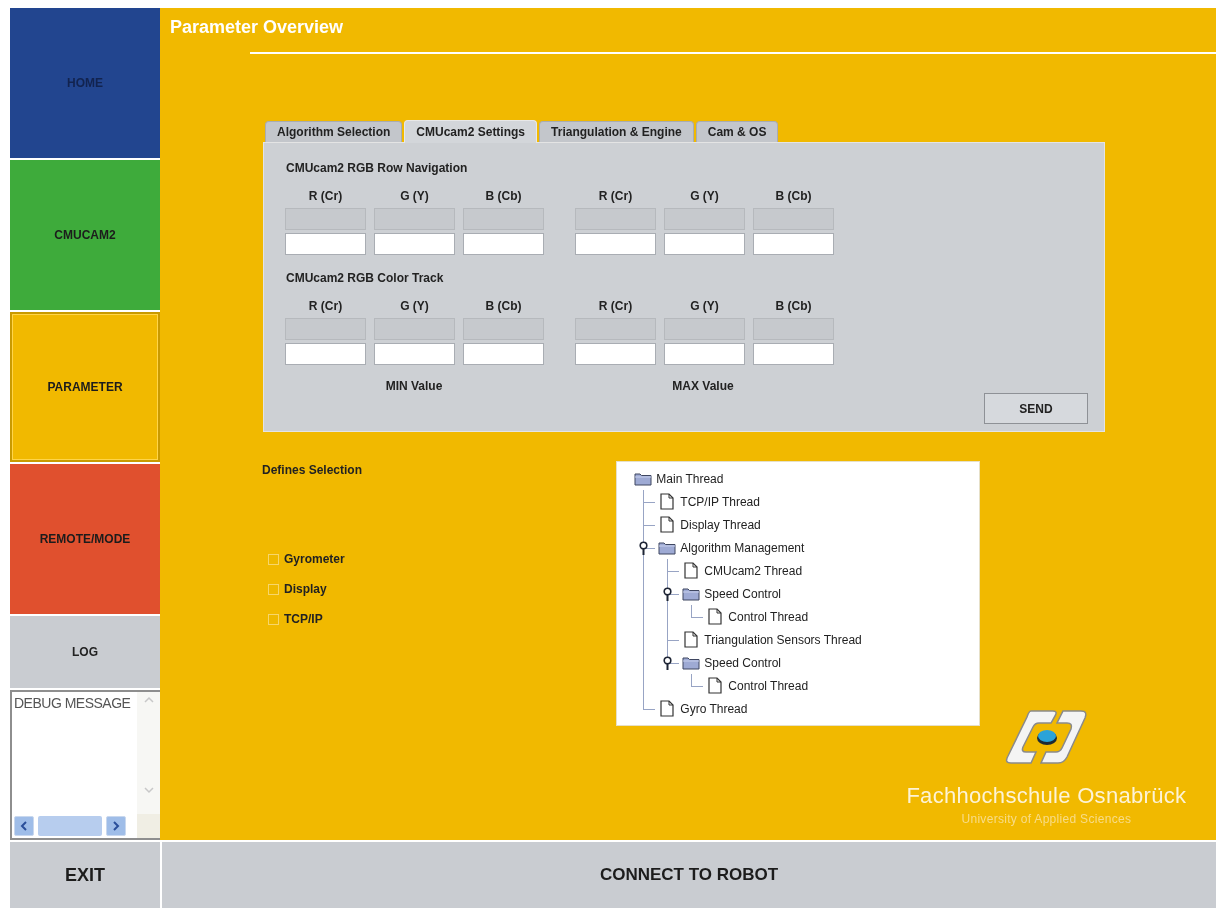  What do you see at coordinates (1036, 408) in the screenshot?
I see `send-button: SEND` at bounding box center [1036, 408].